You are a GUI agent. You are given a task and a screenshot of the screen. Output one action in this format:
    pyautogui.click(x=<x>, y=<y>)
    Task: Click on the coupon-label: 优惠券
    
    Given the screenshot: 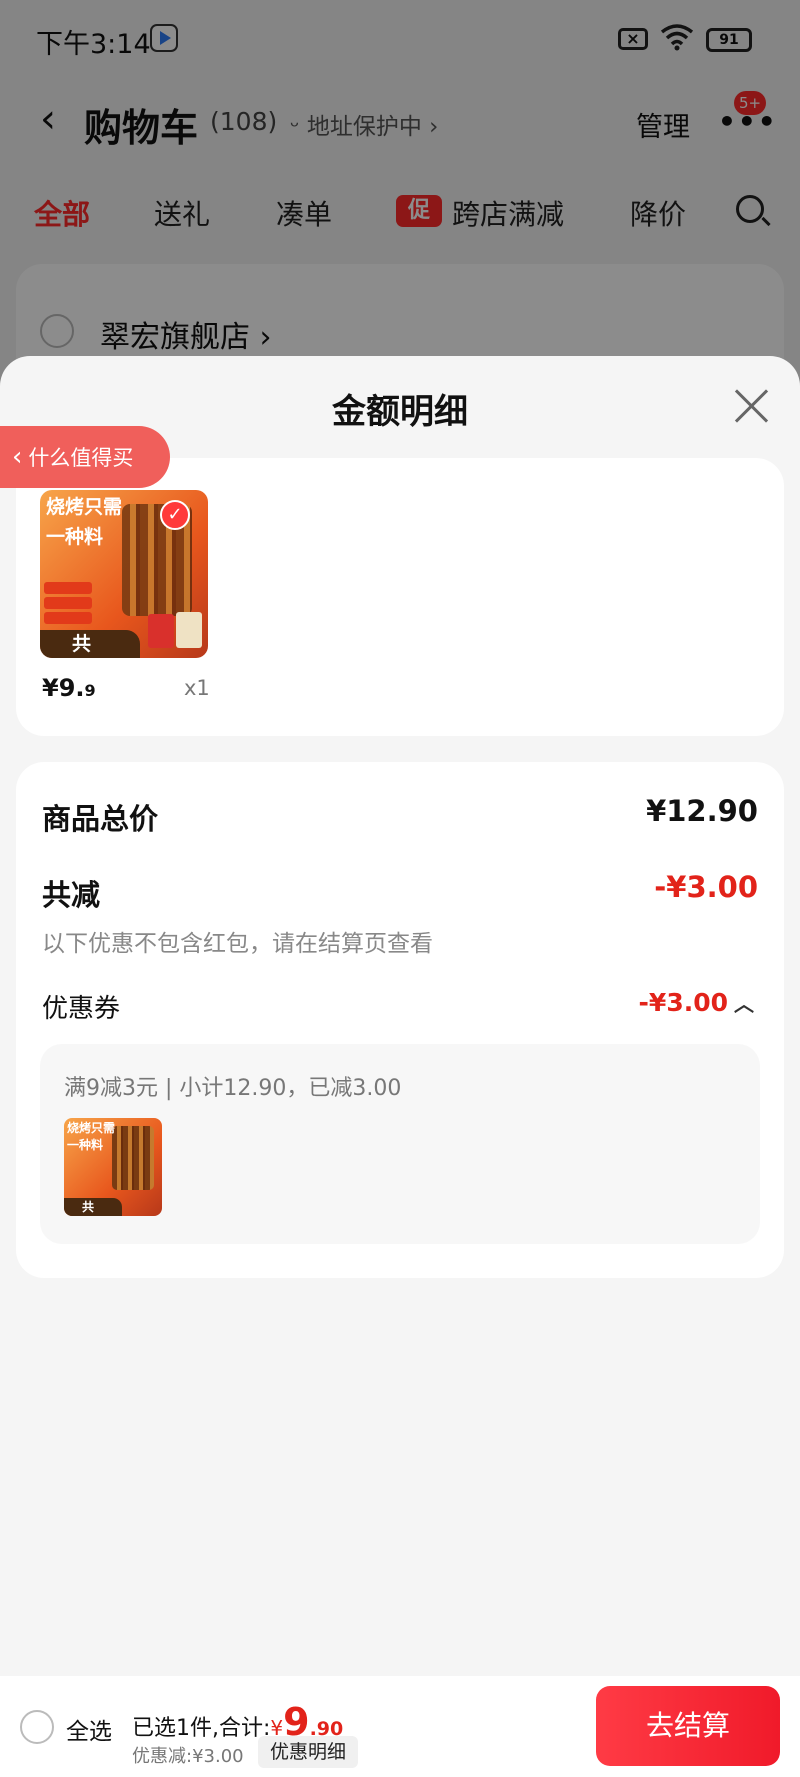 What is the action you would take?
    pyautogui.click(x=81, y=1009)
    